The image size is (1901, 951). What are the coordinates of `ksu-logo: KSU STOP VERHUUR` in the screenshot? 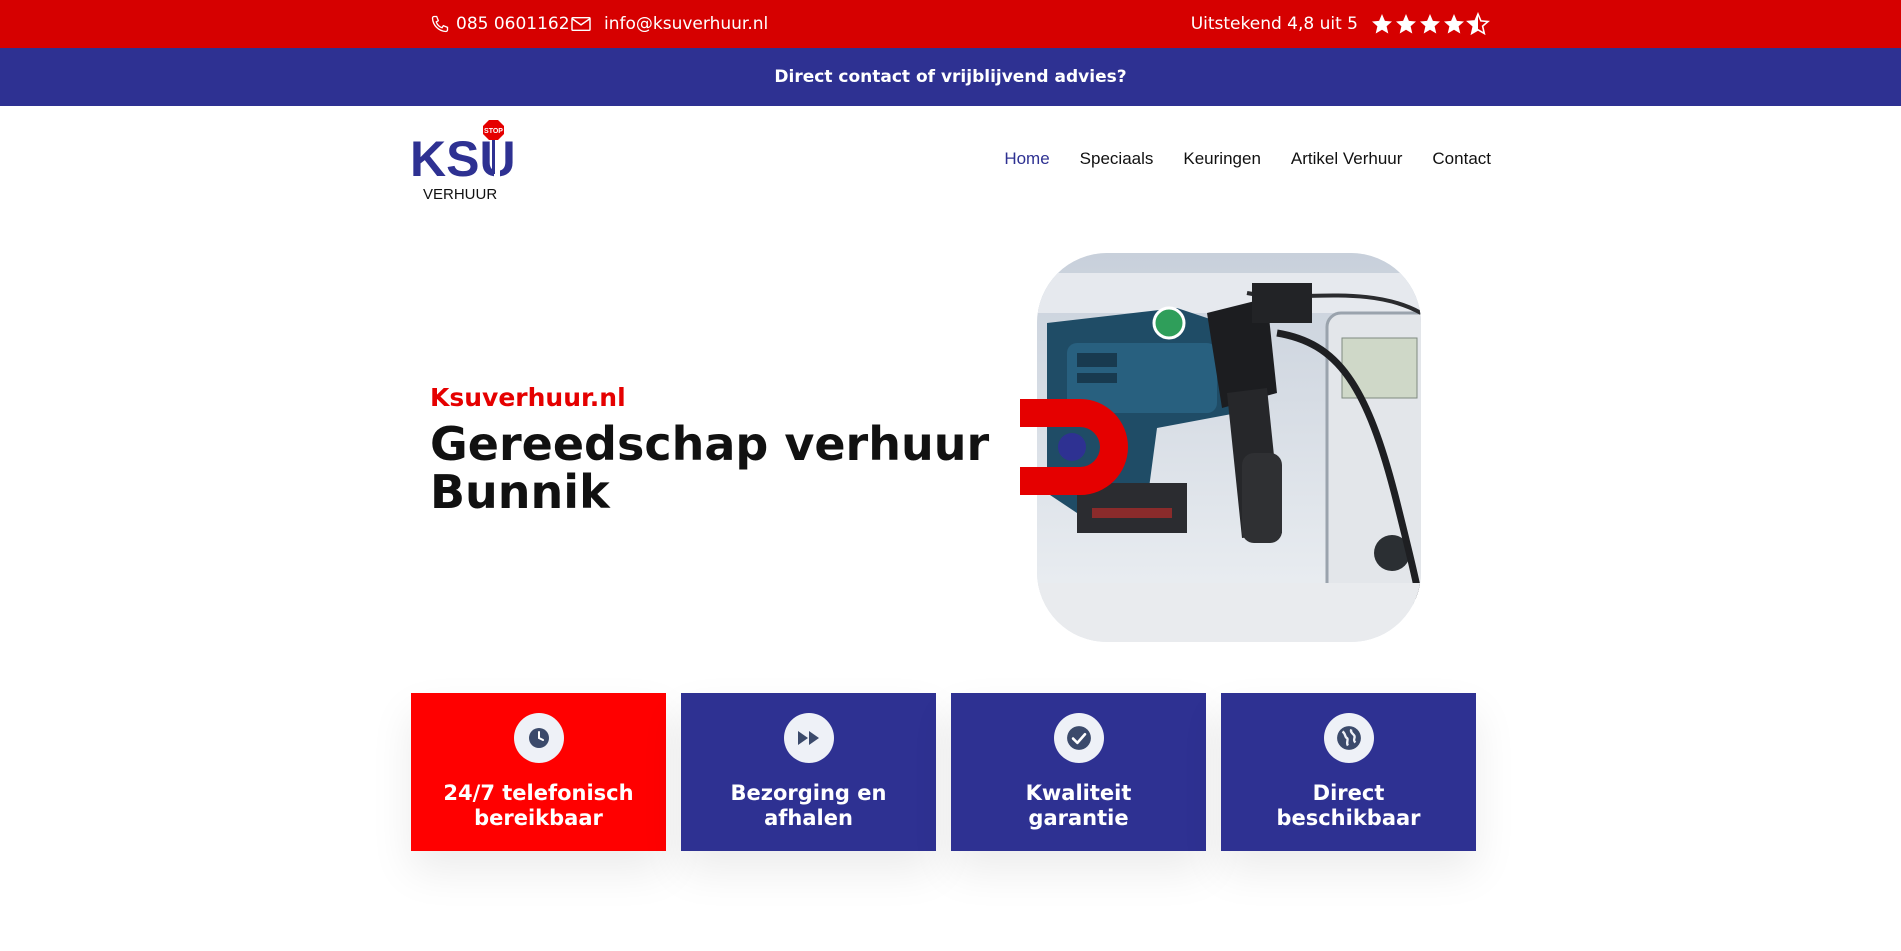 It's located at (465, 160).